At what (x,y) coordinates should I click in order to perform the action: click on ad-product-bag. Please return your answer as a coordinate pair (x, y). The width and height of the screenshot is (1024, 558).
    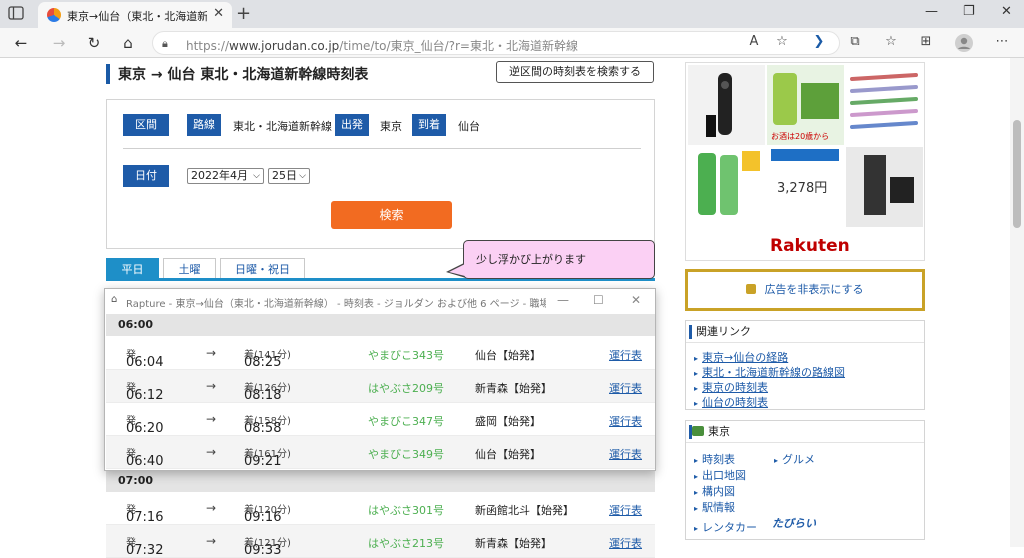
    Looking at the image, I should click on (884, 187).